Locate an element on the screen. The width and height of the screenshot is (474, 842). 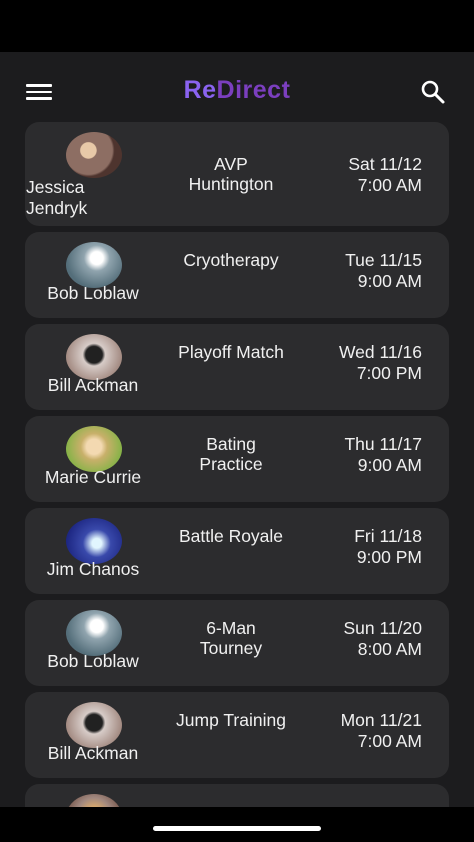
session-datetime: Thu 11/17 9:00 AM is located at coordinates (357, 455).